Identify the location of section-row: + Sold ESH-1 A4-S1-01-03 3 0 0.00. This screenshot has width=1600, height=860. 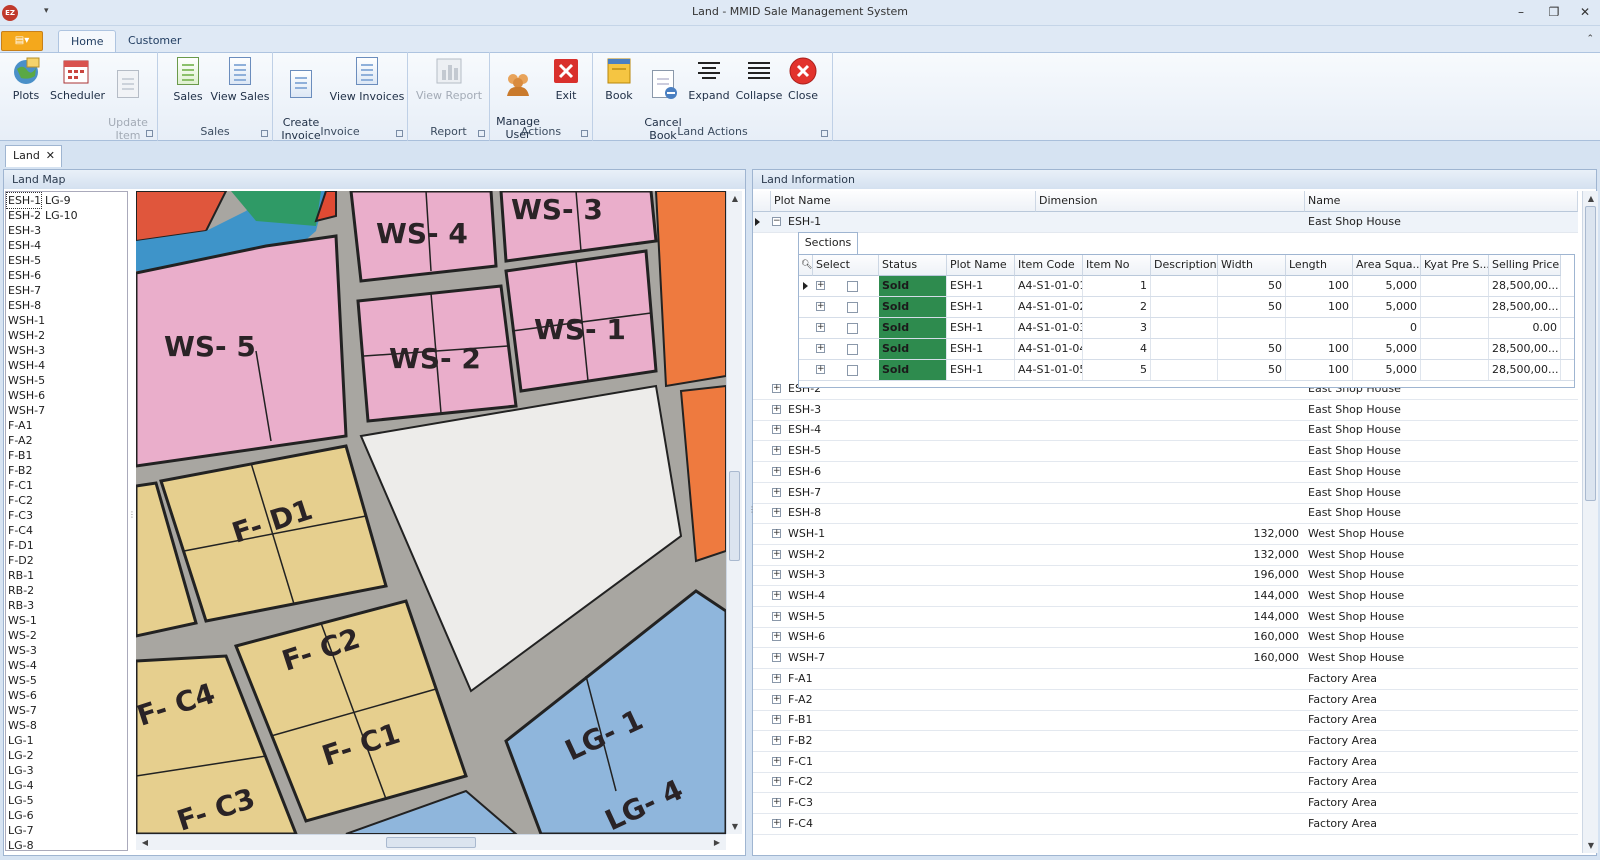
(1186, 328).